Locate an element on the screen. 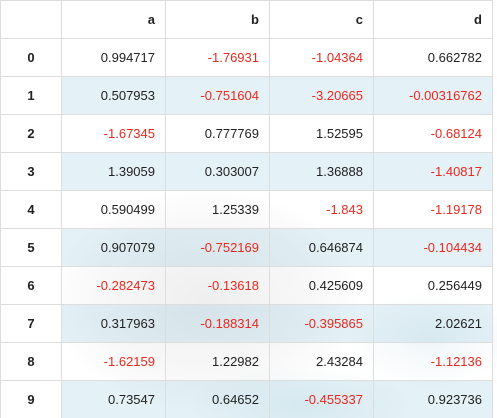 The width and height of the screenshot is (497, 418). cell-c: 1.36888 is located at coordinates (321, 171).